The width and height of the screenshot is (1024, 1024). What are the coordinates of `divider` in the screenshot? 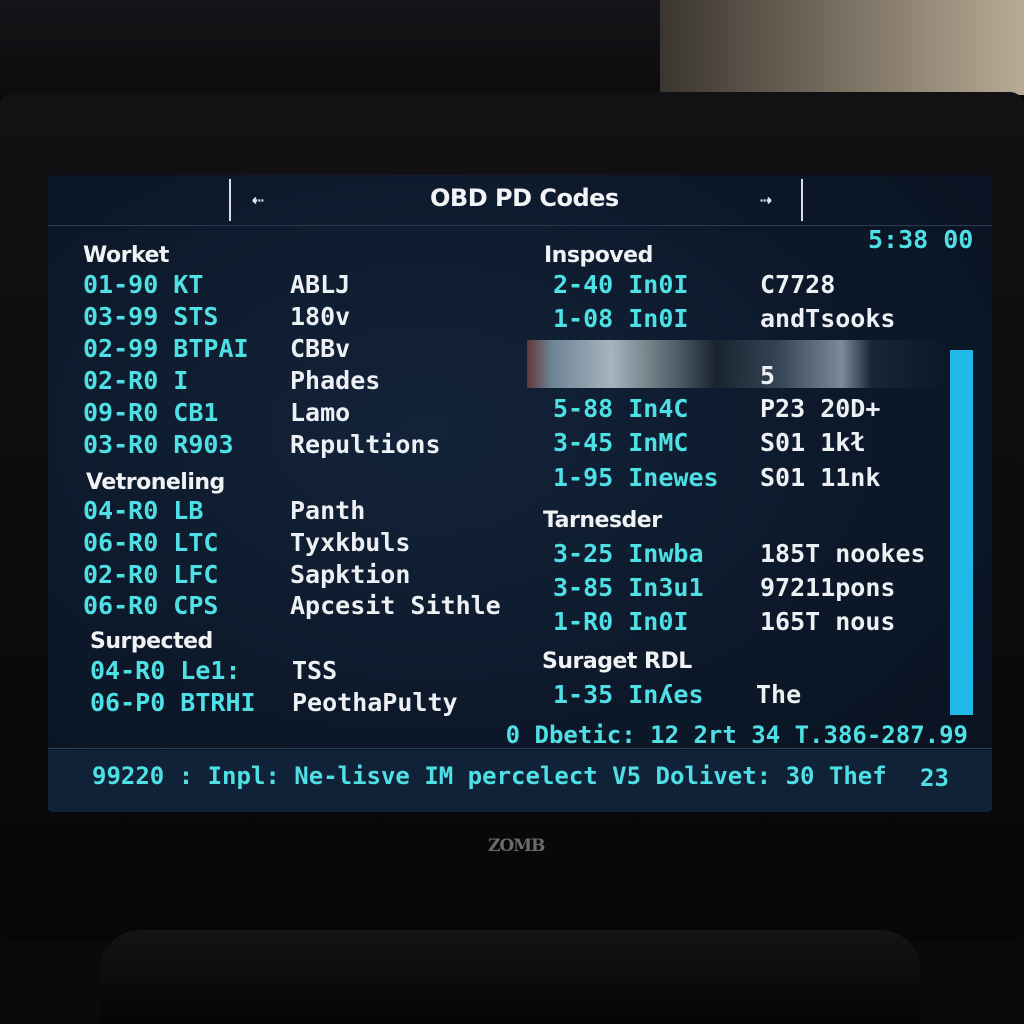 It's located at (520, 748).